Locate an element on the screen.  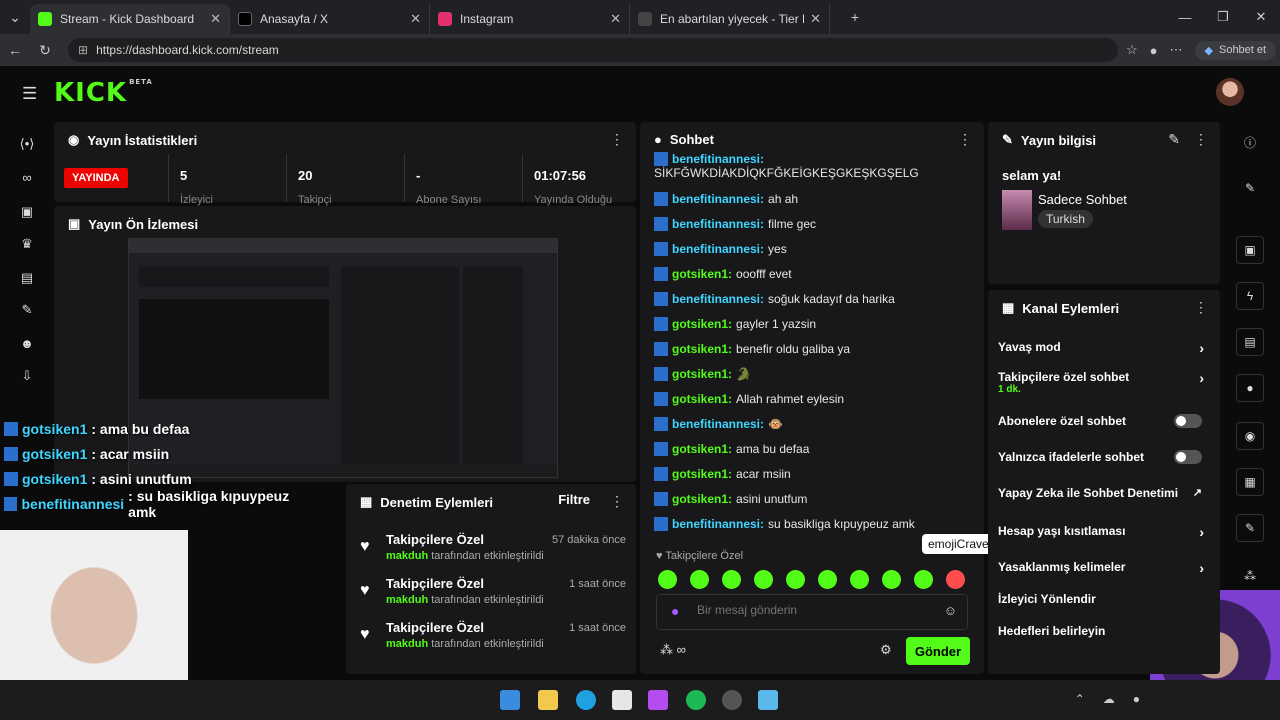
kick-logo: KICK BETA is located at coordinates (103, 93).